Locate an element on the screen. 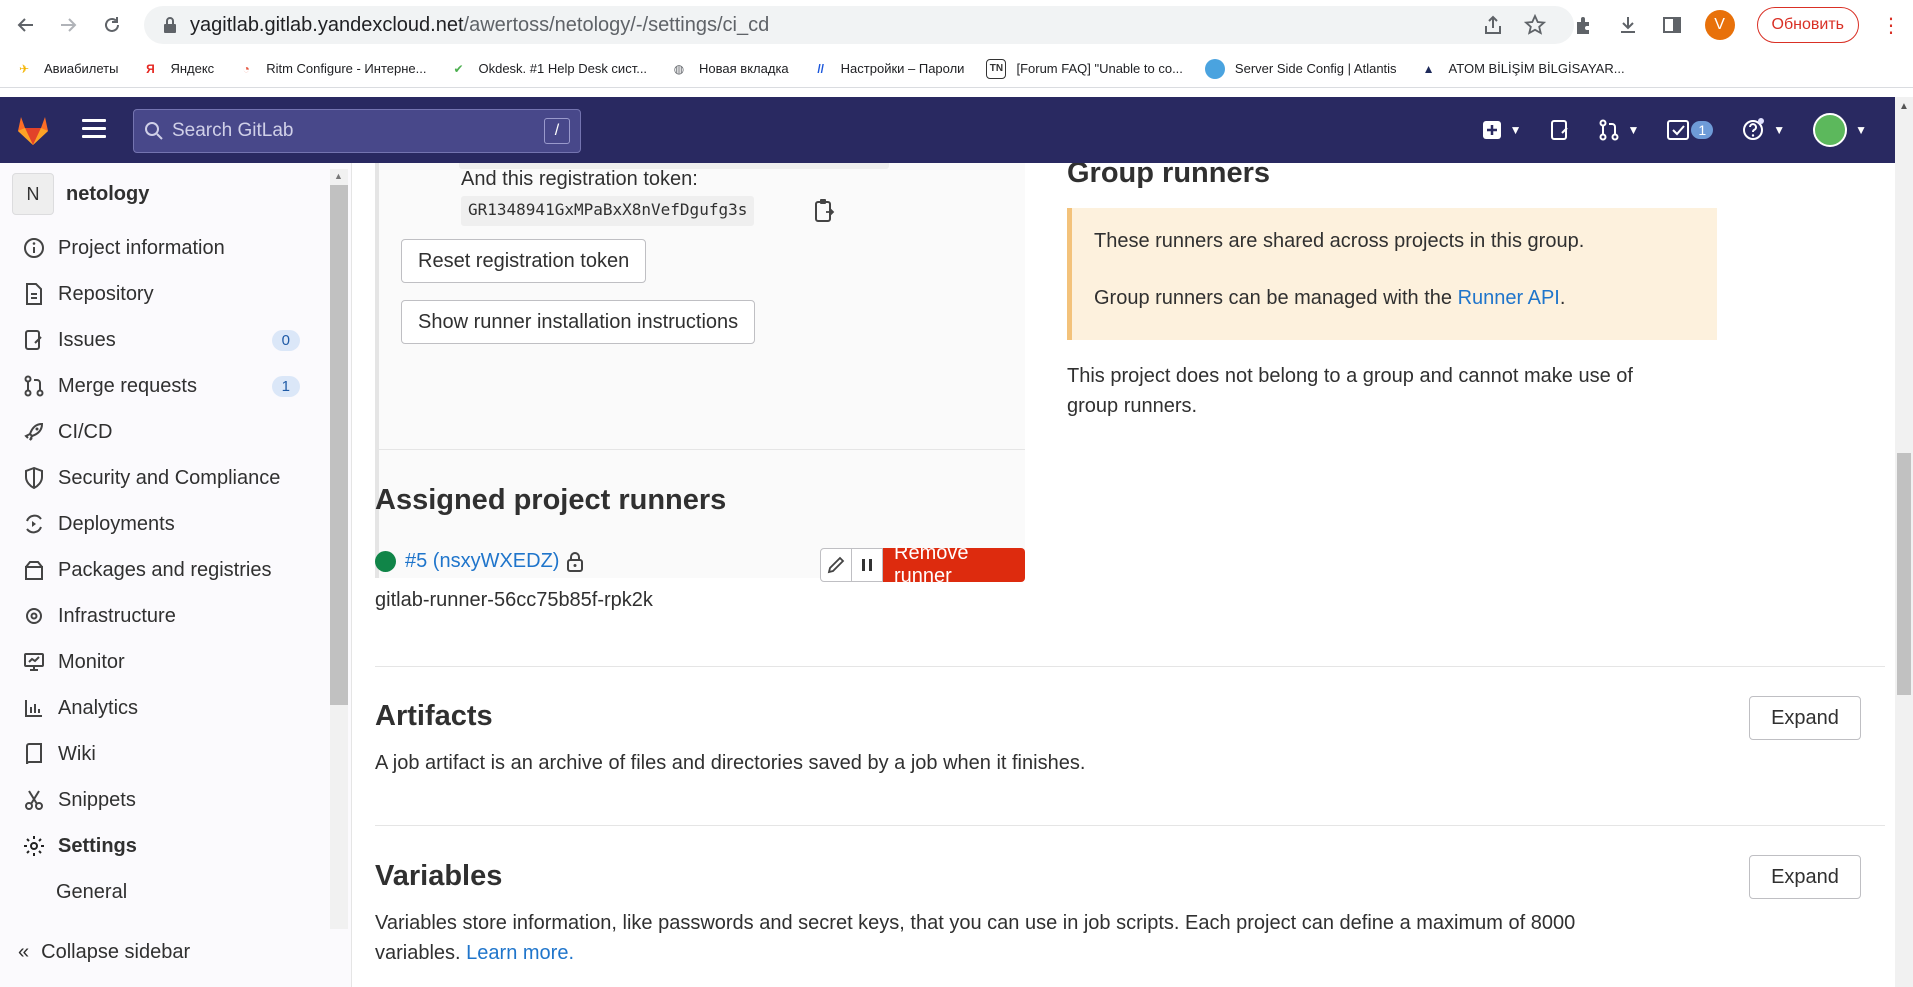  sidebar-item-deployments: Deployments is located at coordinates (165, 524).